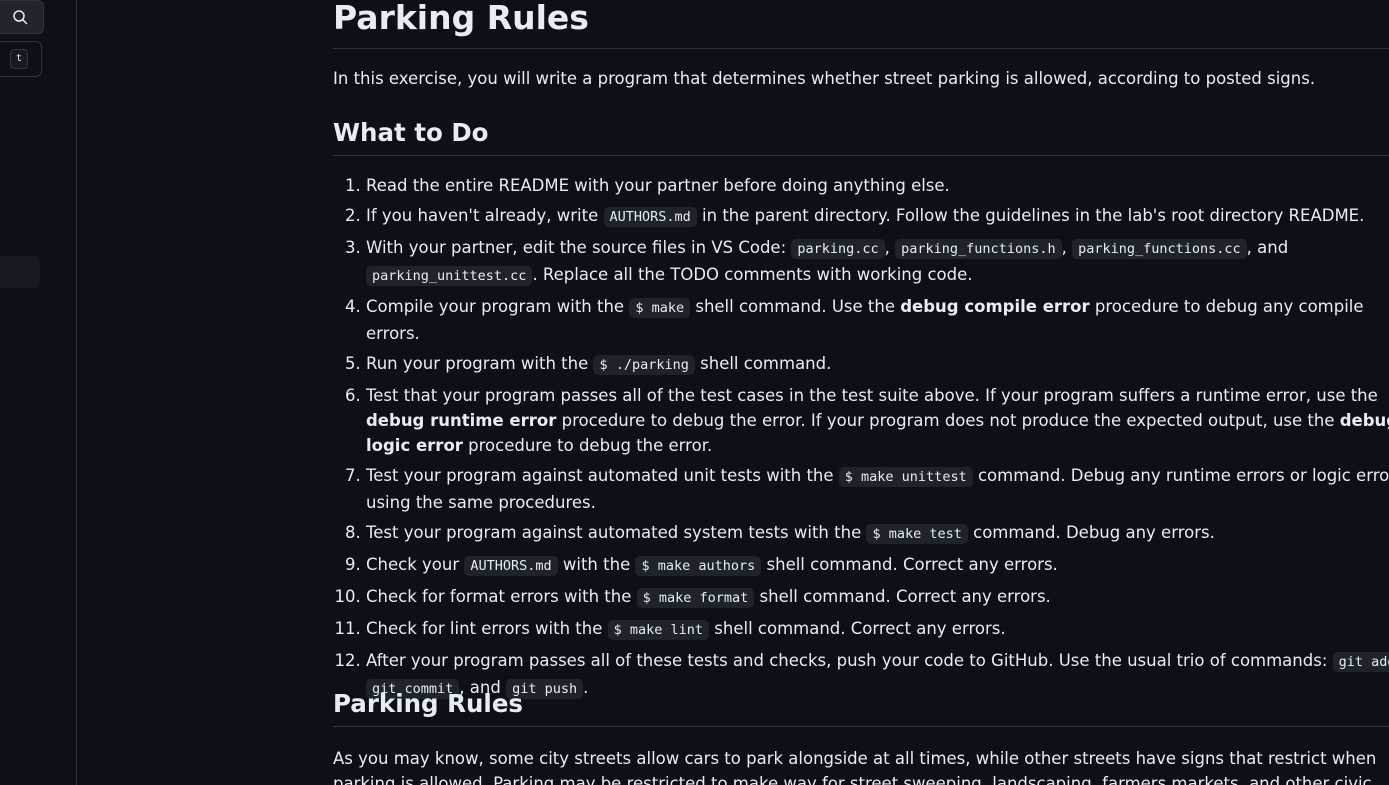  What do you see at coordinates (658, 630) in the screenshot?
I see `code-make-lint: $ make lint` at bounding box center [658, 630].